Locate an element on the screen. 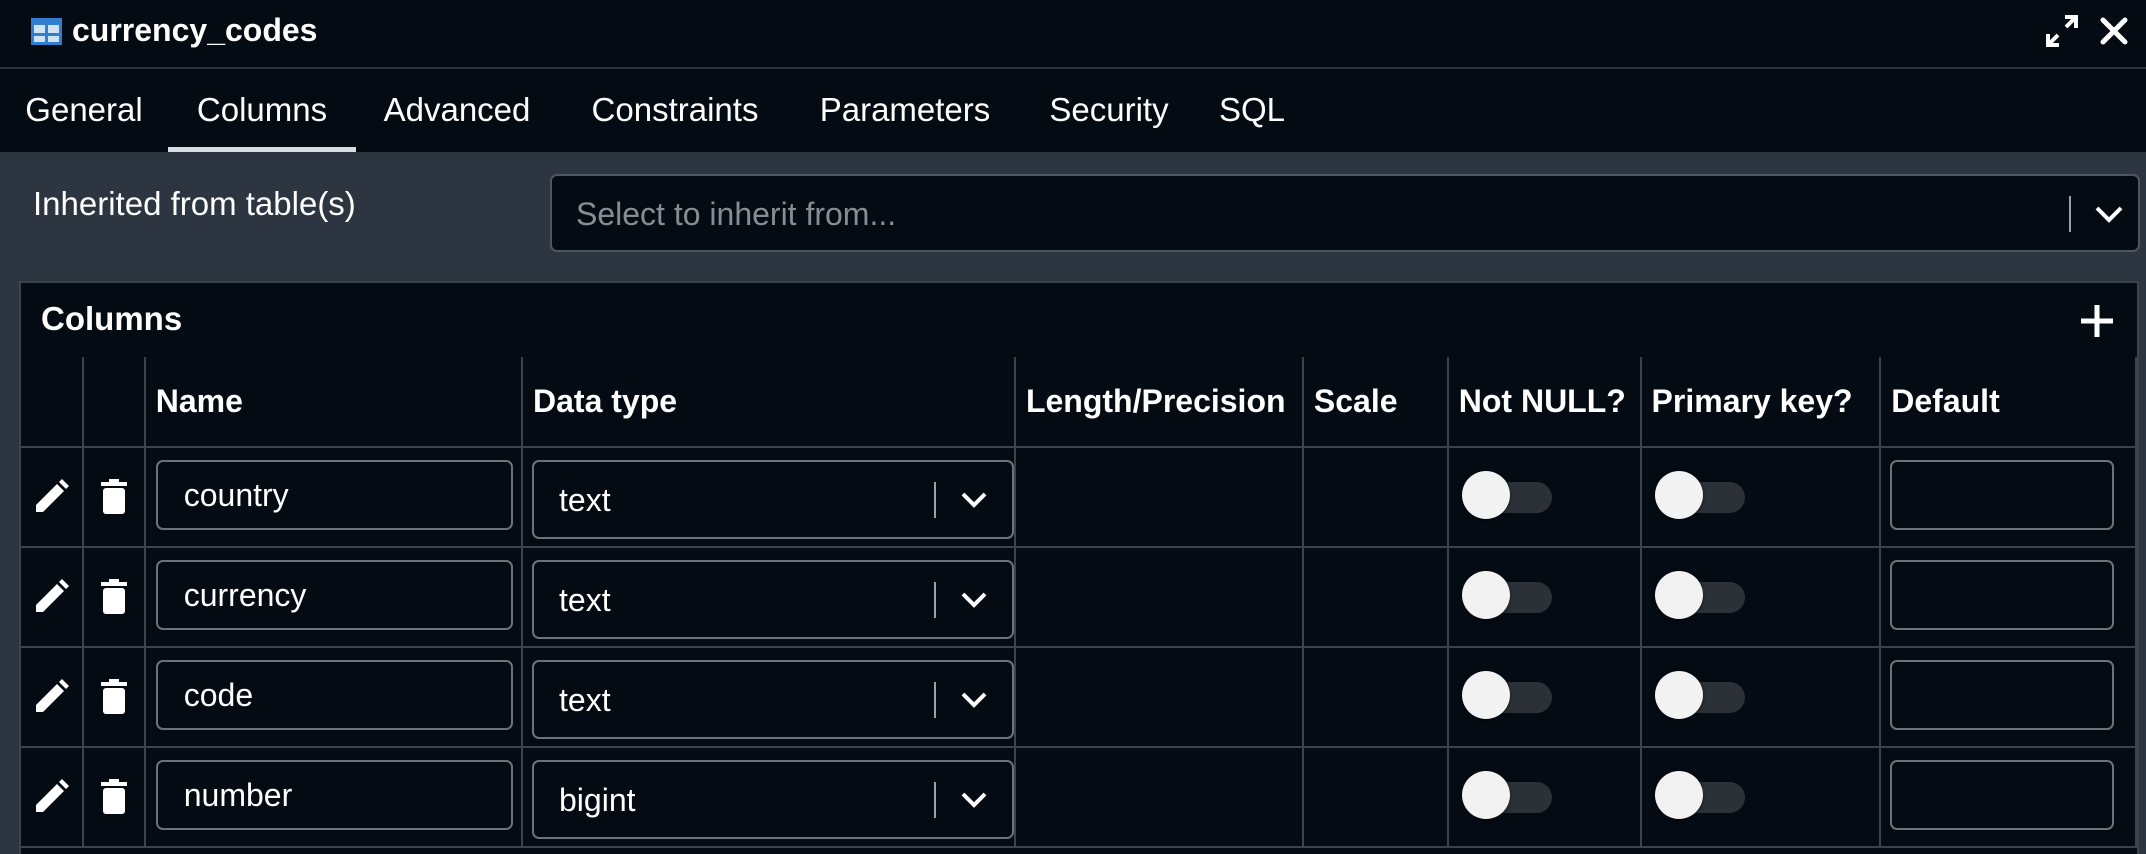  dialog-title: currency_codes is located at coordinates (195, 30).